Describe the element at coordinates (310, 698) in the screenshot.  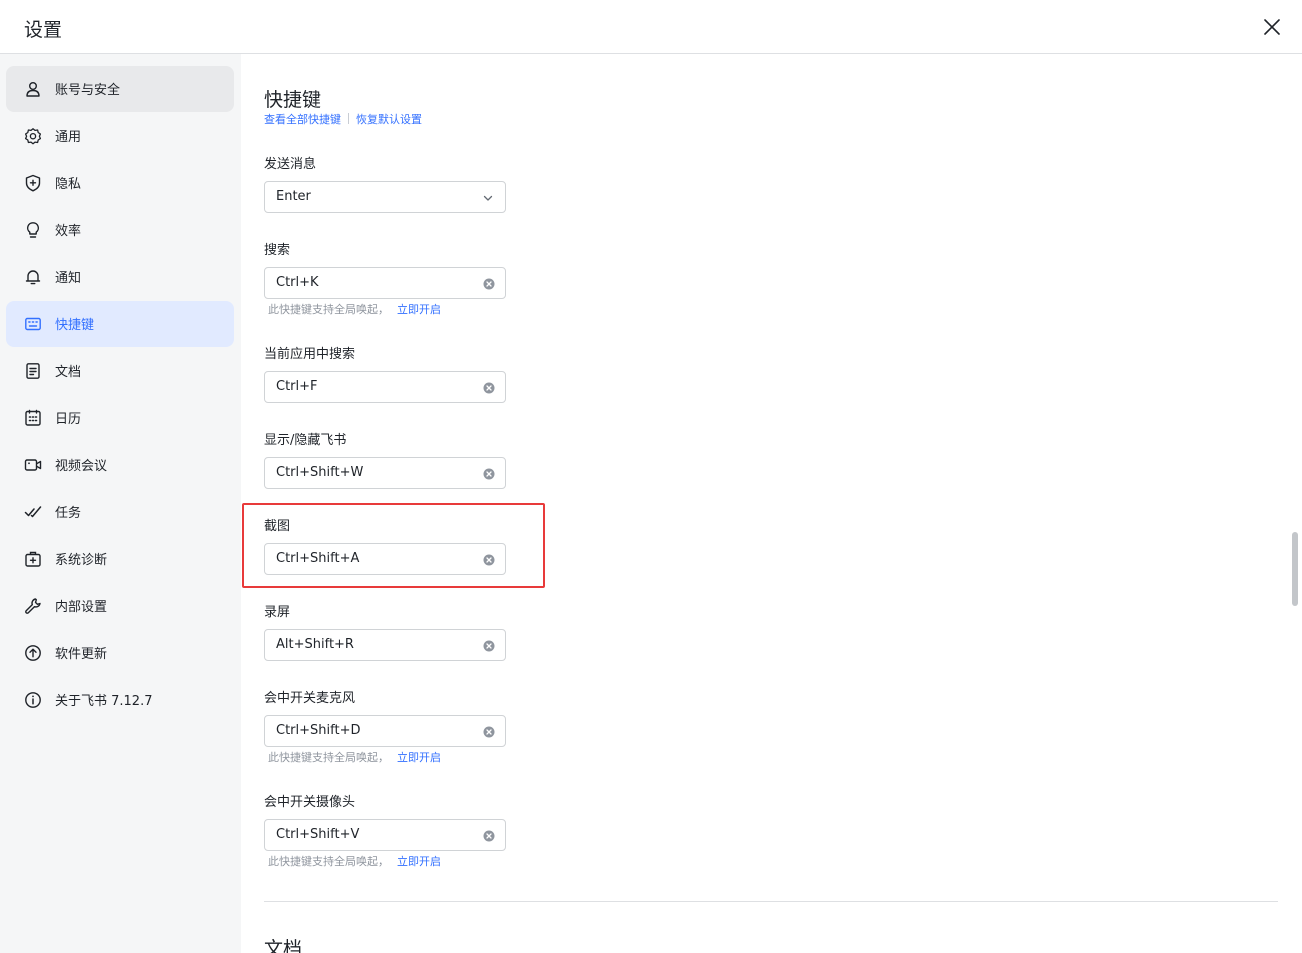
I see `field-label-toggle-mic: 会中开关麦克风` at that location.